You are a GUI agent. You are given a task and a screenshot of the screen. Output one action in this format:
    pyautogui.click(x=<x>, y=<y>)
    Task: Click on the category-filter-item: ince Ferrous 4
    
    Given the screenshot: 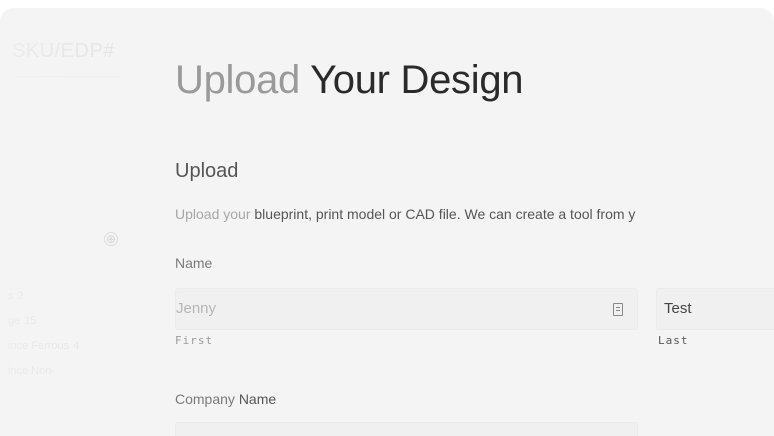 What is the action you would take?
    pyautogui.click(x=68, y=346)
    